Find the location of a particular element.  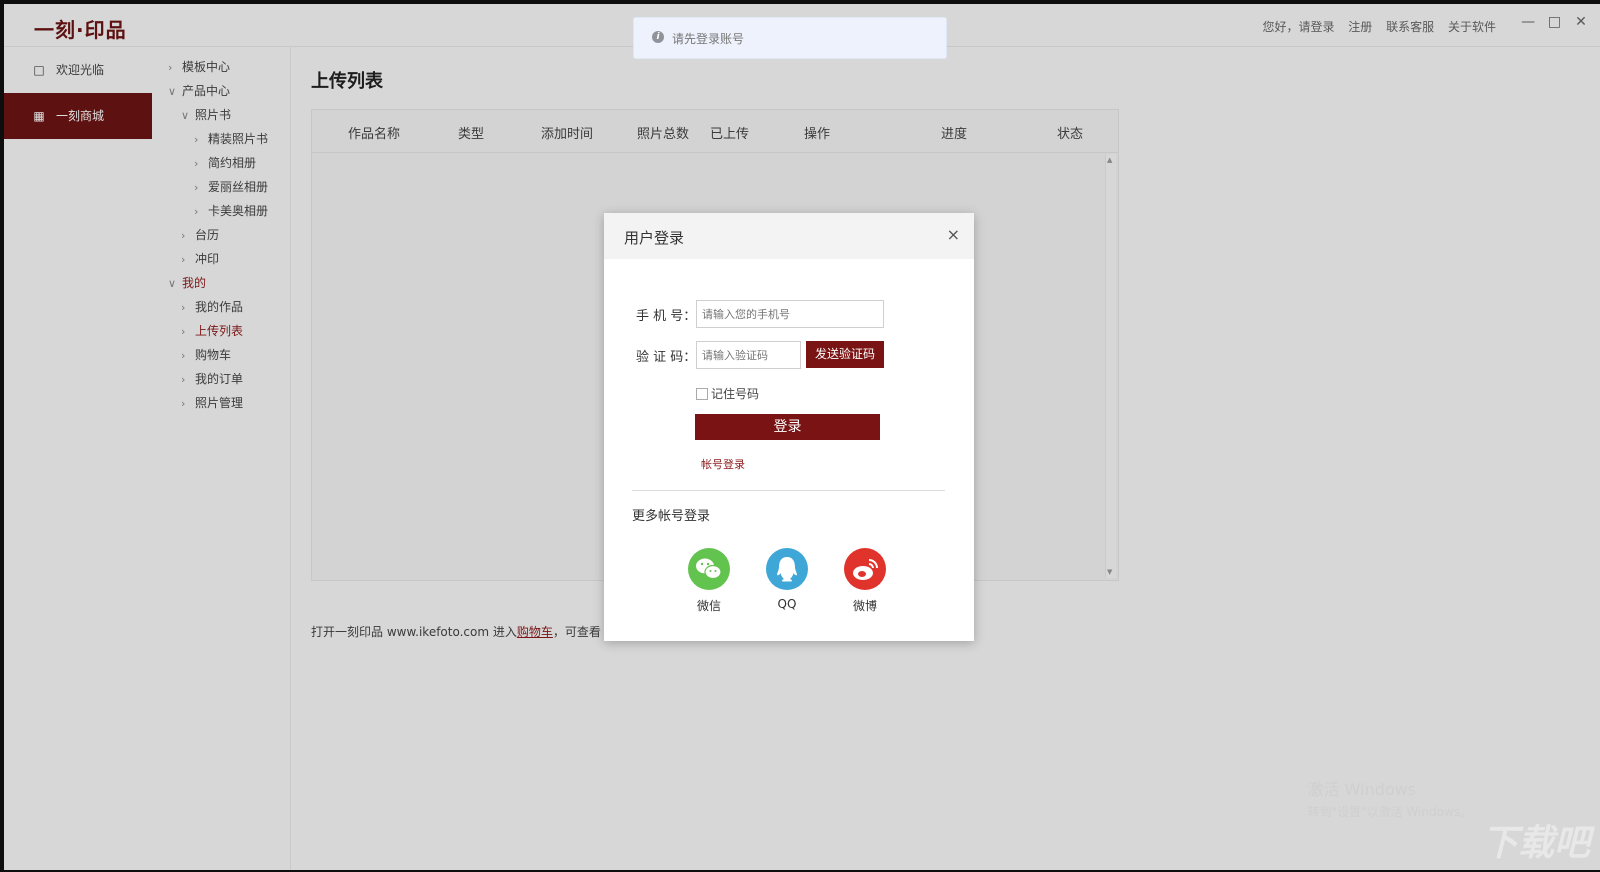

remember-checkbox is located at coordinates (702, 394).